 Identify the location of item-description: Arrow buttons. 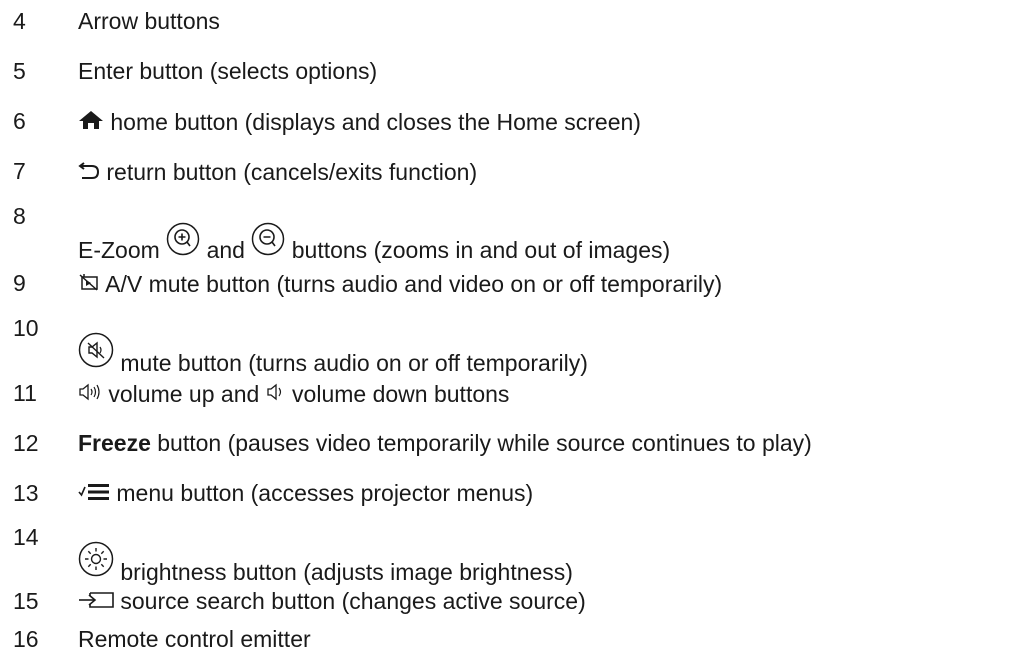
(149, 21).